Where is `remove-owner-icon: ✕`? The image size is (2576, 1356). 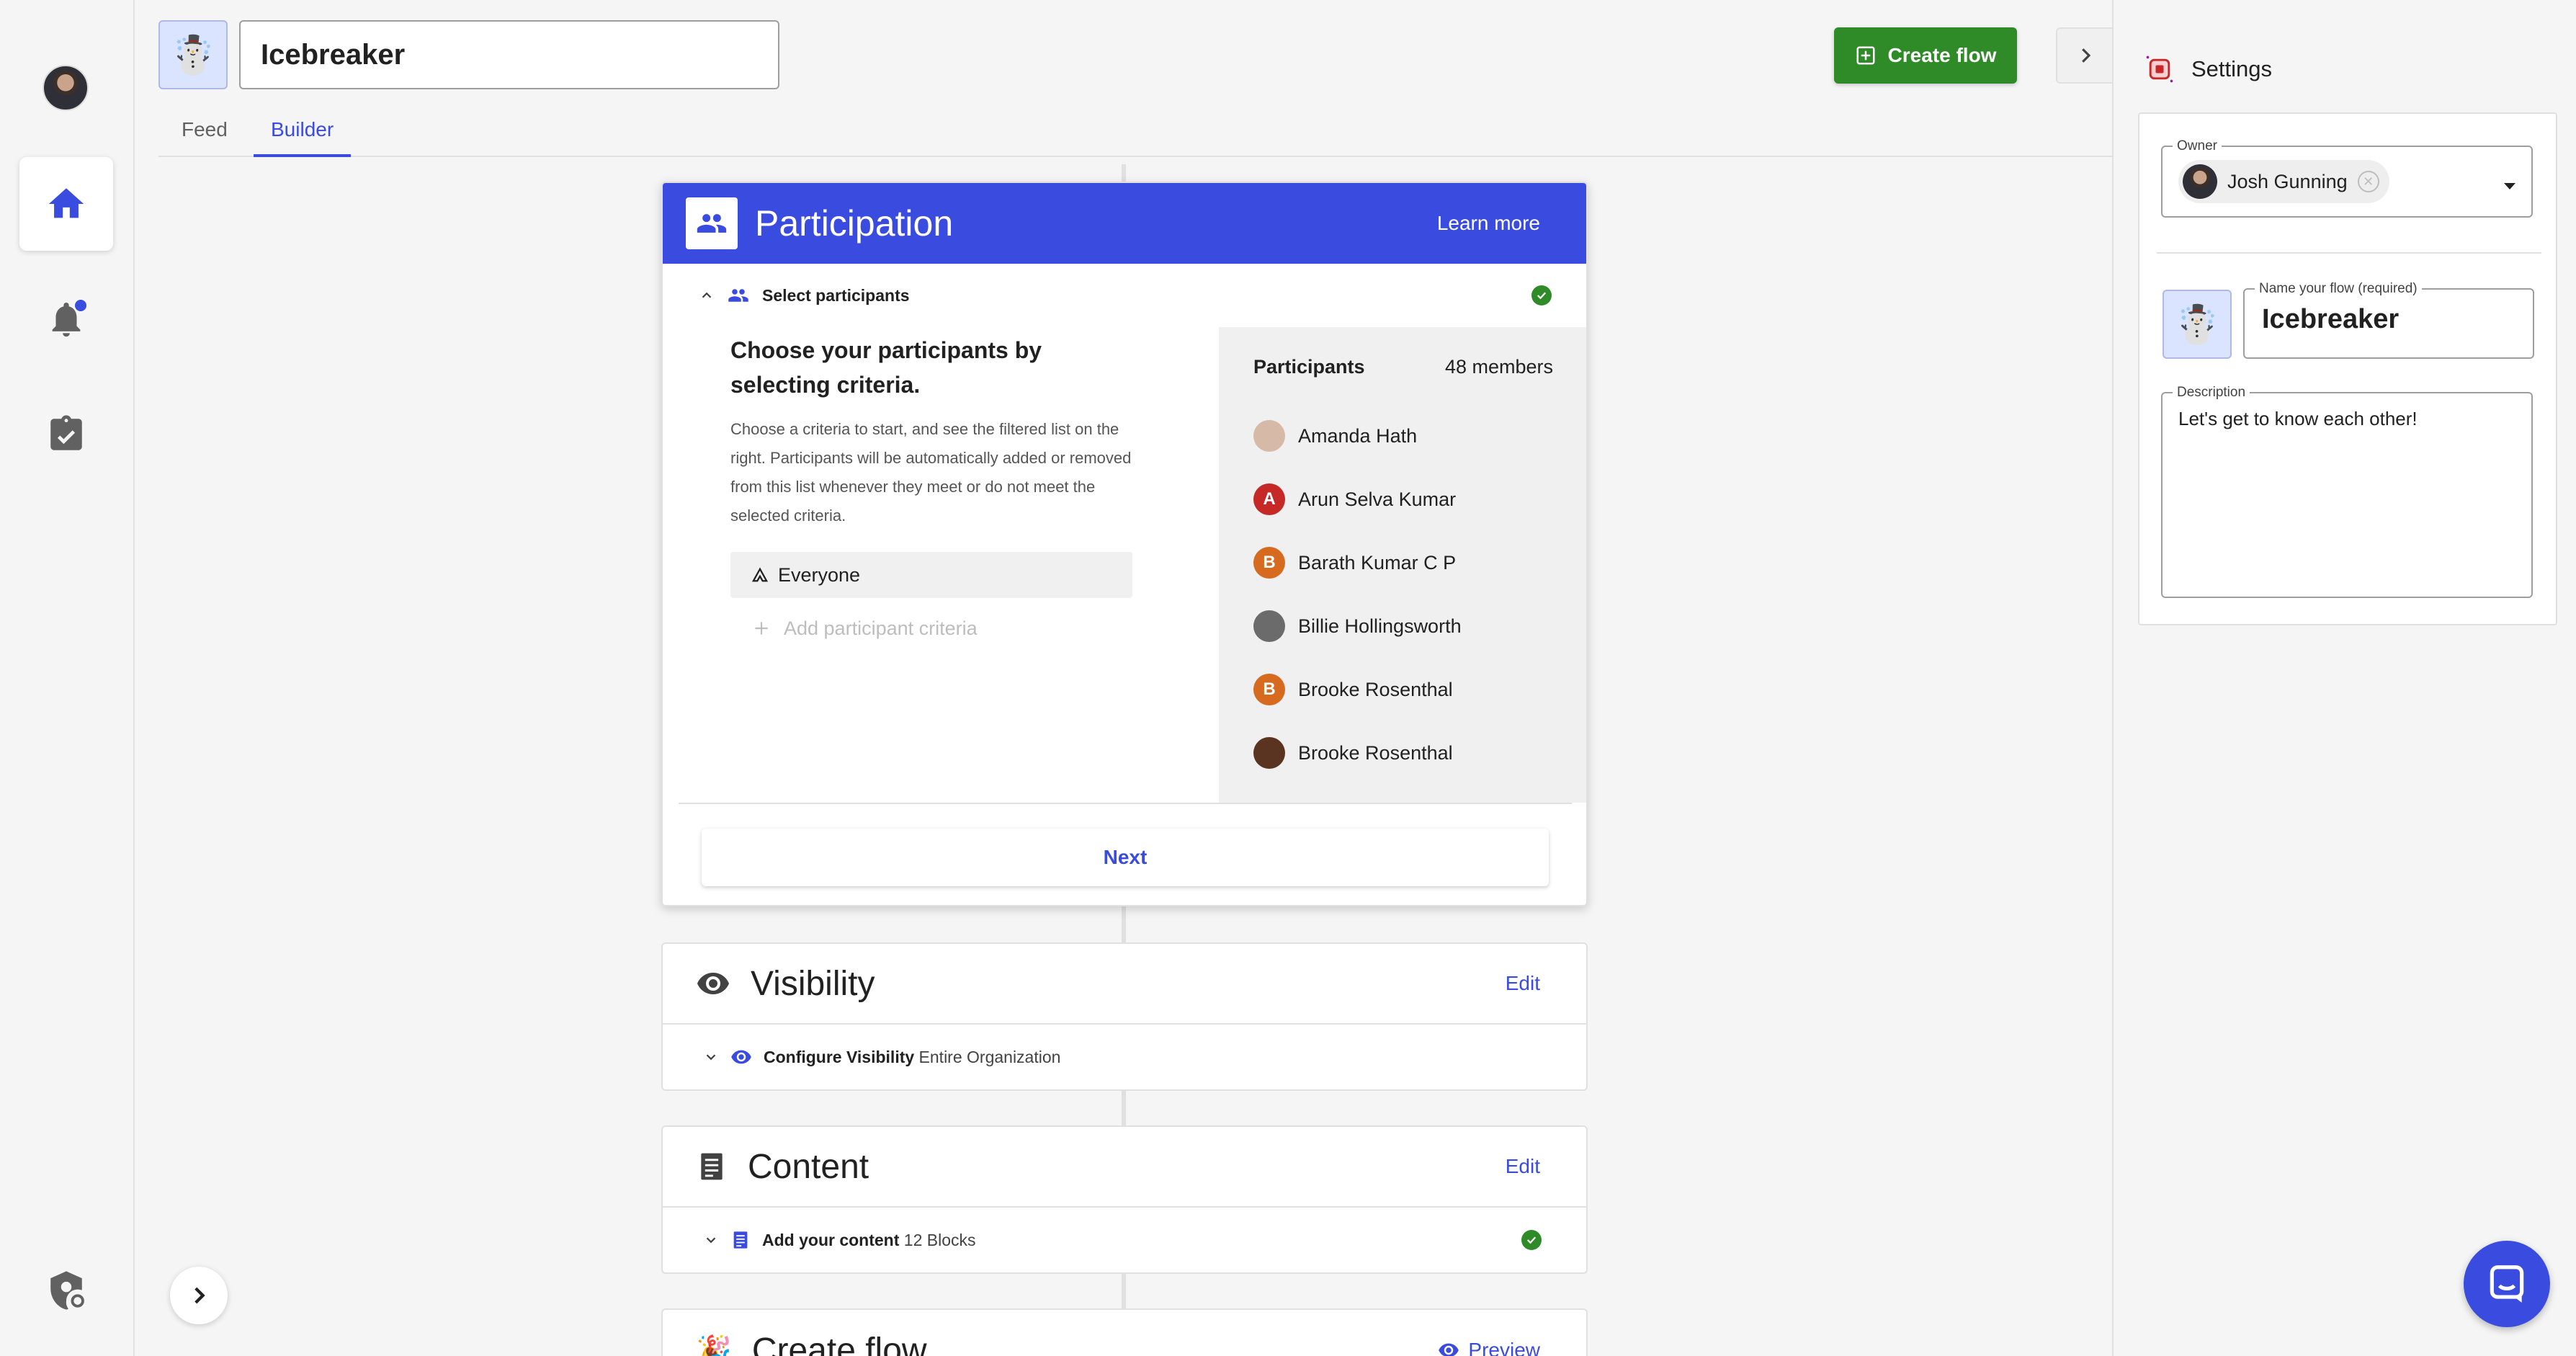 remove-owner-icon: ✕ is located at coordinates (2368, 181).